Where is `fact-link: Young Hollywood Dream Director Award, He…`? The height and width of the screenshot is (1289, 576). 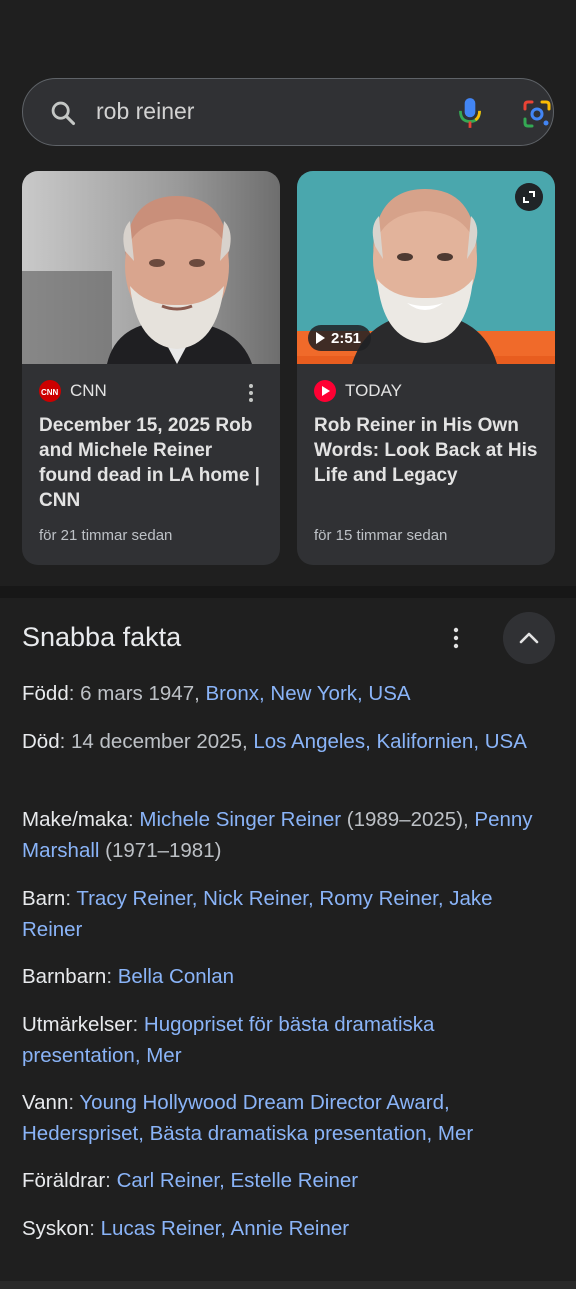
fact-link: Young Hollywood Dream Director Award, He… is located at coordinates (247, 1118).